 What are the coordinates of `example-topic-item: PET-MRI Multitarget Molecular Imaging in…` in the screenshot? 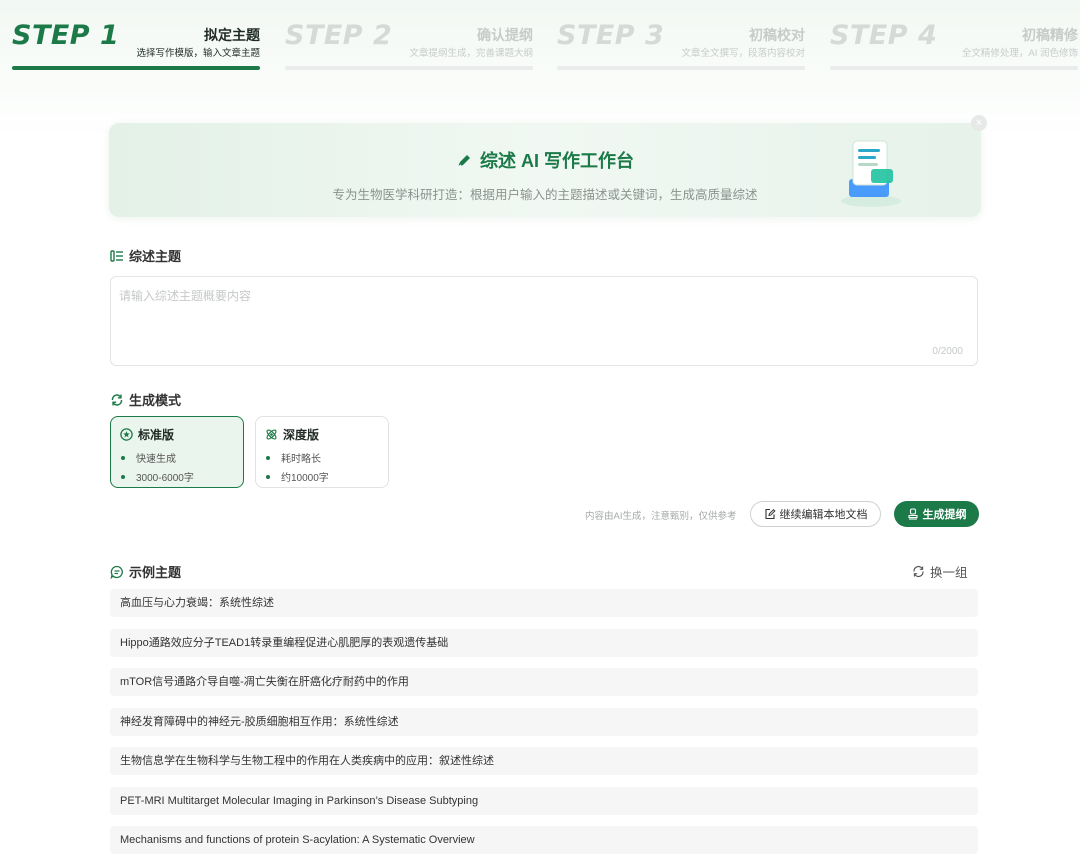 It's located at (544, 800).